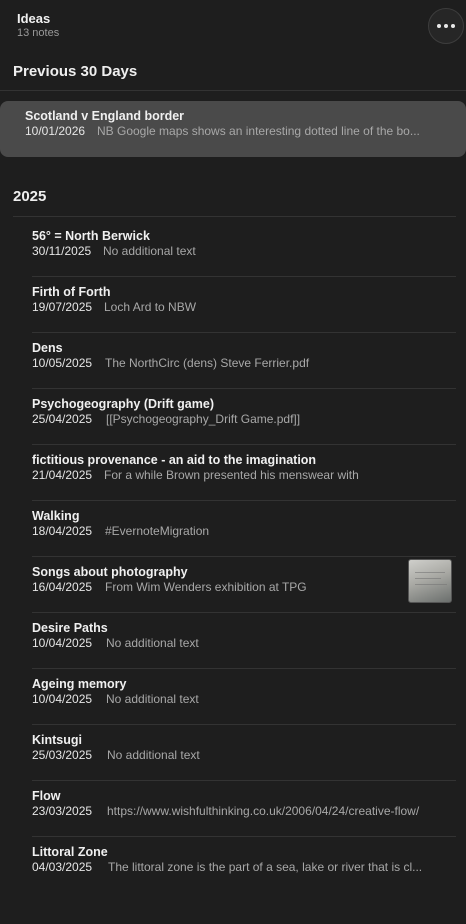 The width and height of the screenshot is (466, 924). Describe the element at coordinates (62, 363) in the screenshot. I see `note-date: 10/05/2025` at that location.